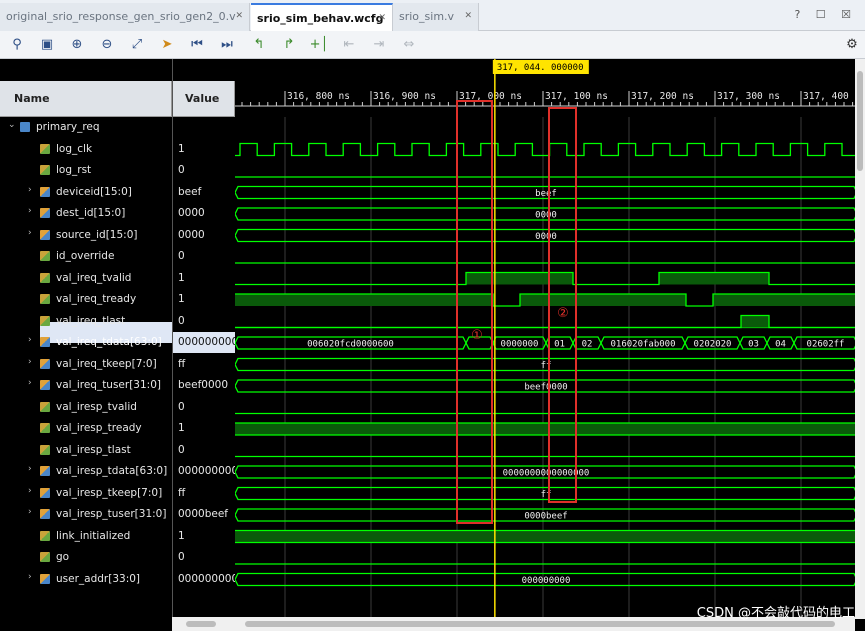  I want to click on tab-srio-sim-behav-wcfg: srio_sim_behav.wcfg ✕, so click(322, 17).